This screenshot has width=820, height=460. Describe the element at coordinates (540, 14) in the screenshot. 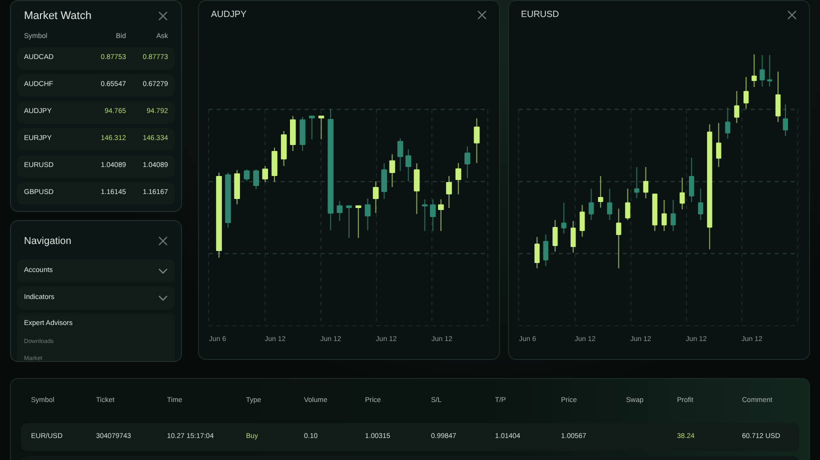

I see `chart-title: EURUSD` at that location.